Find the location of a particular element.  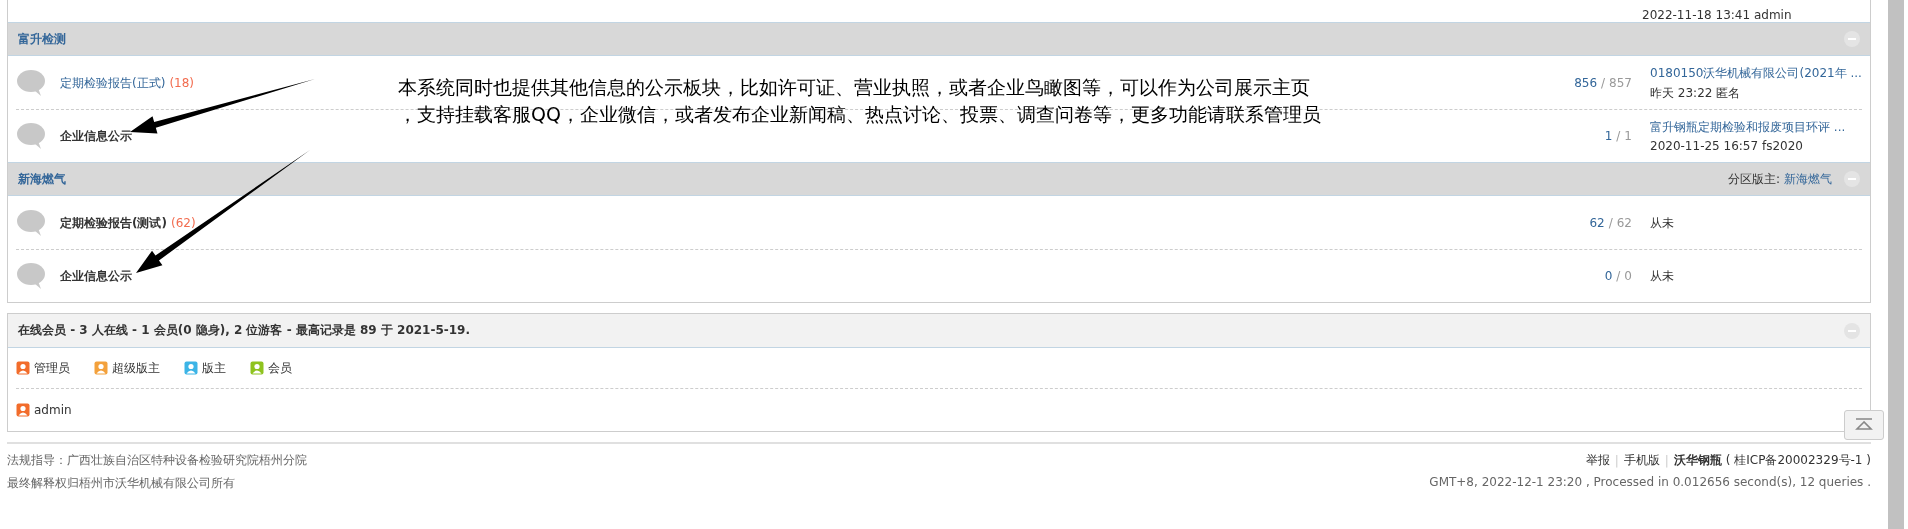

annotation-text: ，支持挂载客服QQ，企业微信，或者发布企业新闻稿、热点讨论、投票、调查问卷等，更多功能请联系管理员 is located at coordinates (859, 114).